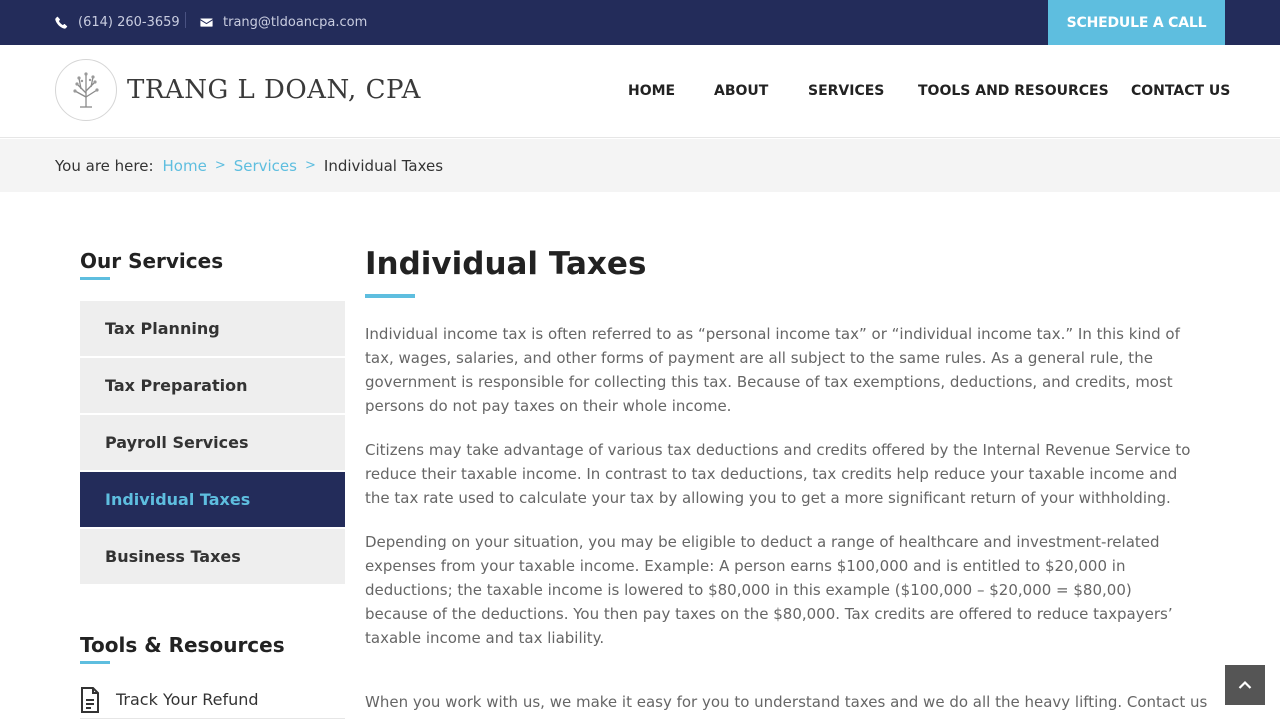 This screenshot has width=1280, height=720. I want to click on page-title: Individual Taxes, so click(506, 264).